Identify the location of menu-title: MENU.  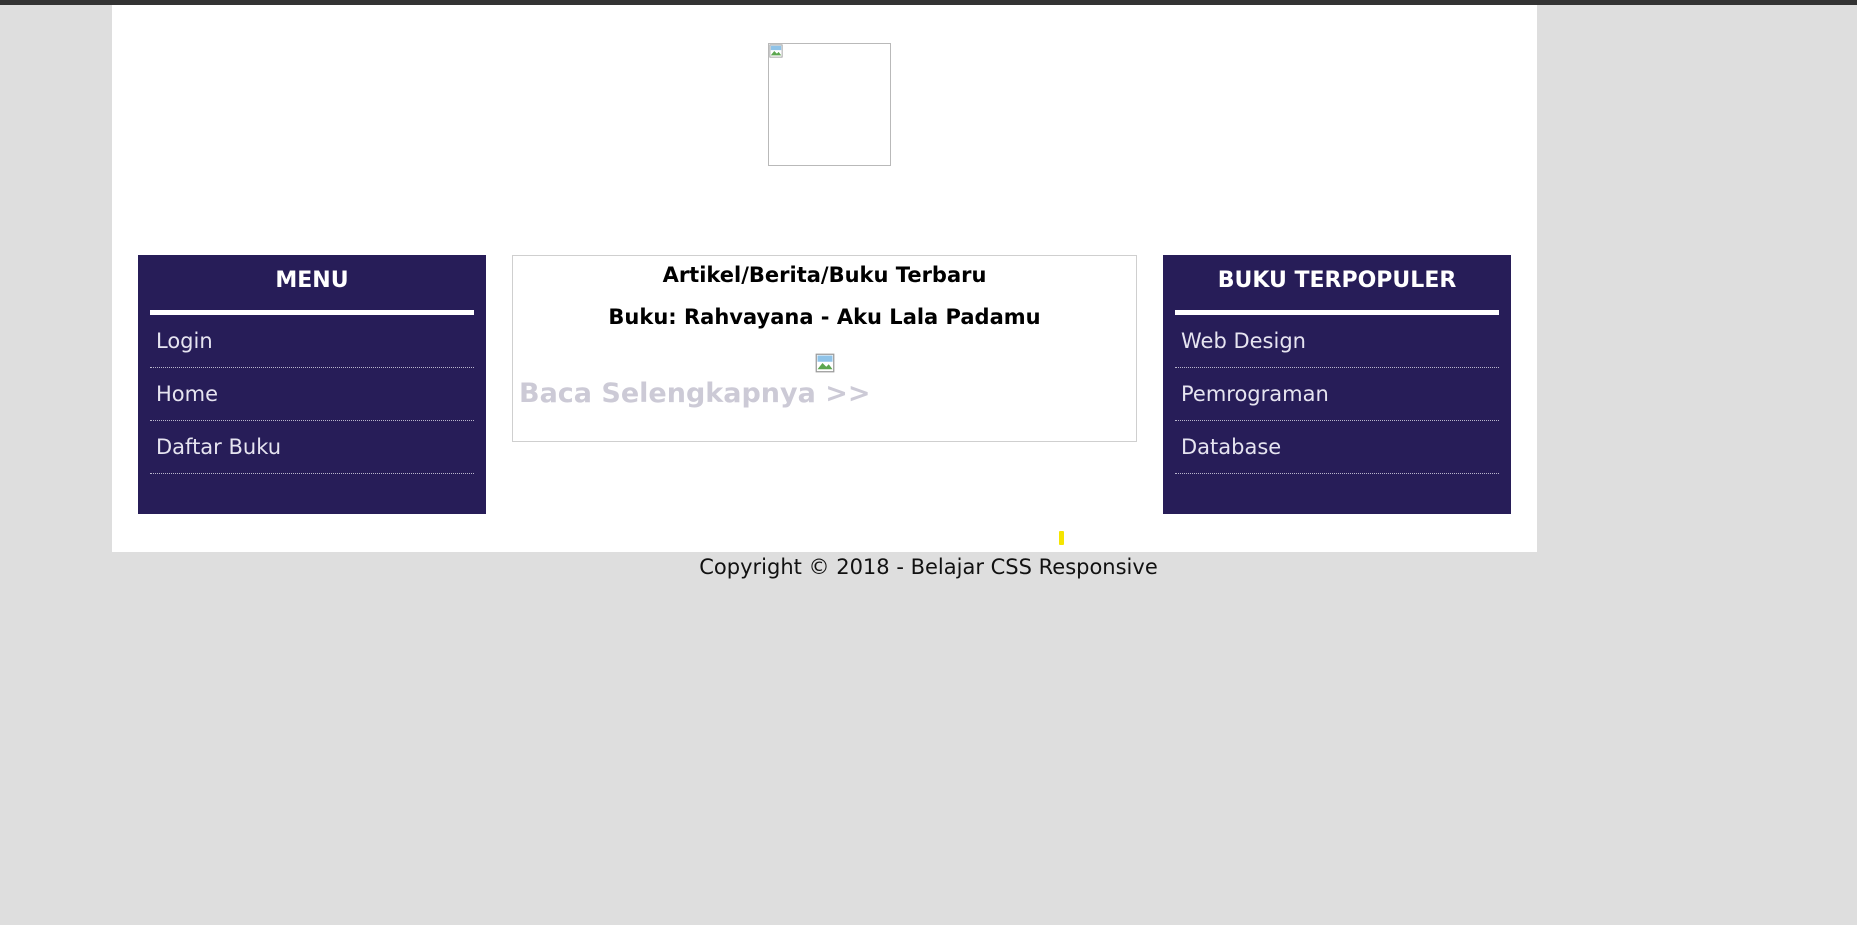
(312, 285).